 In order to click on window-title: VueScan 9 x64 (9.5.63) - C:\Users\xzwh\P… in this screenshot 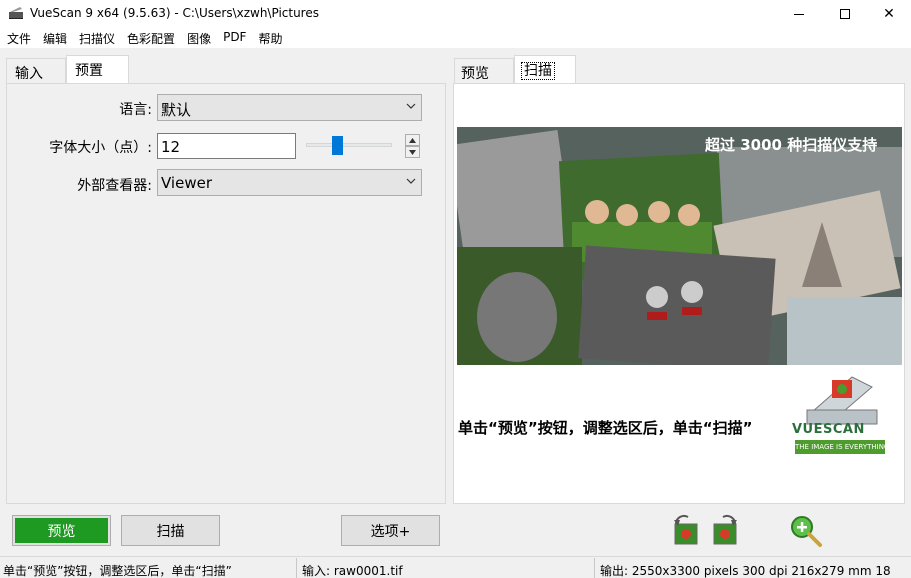, I will do `click(174, 13)`.